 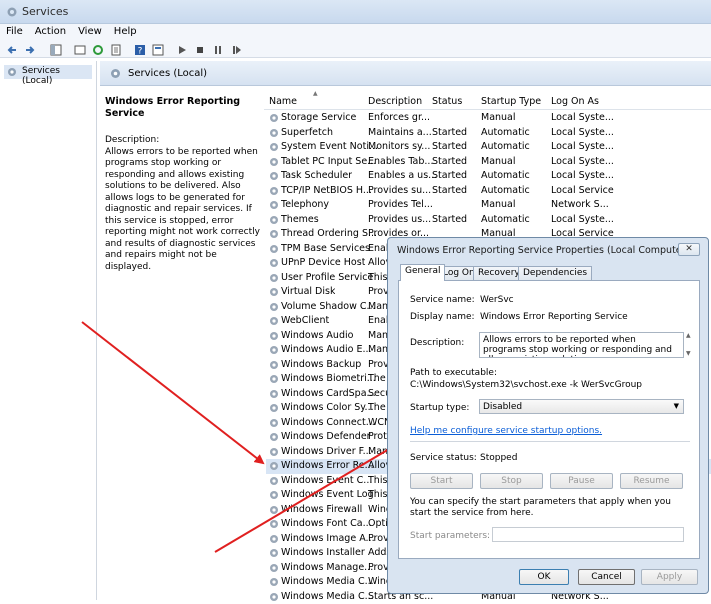 What do you see at coordinates (318, 117) in the screenshot?
I see `service-name-cell: Storage Service` at bounding box center [318, 117].